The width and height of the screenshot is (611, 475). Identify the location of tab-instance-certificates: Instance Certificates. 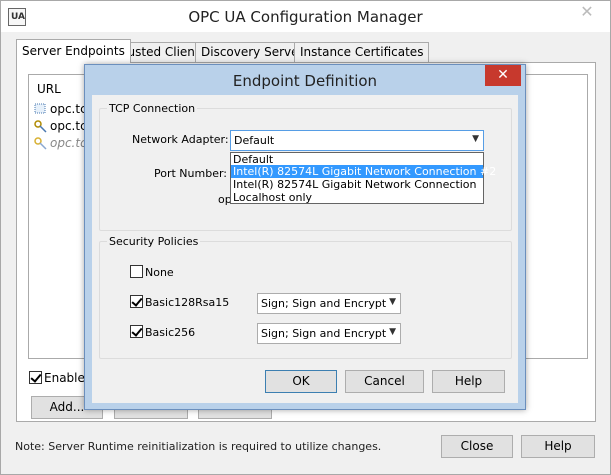
(362, 52).